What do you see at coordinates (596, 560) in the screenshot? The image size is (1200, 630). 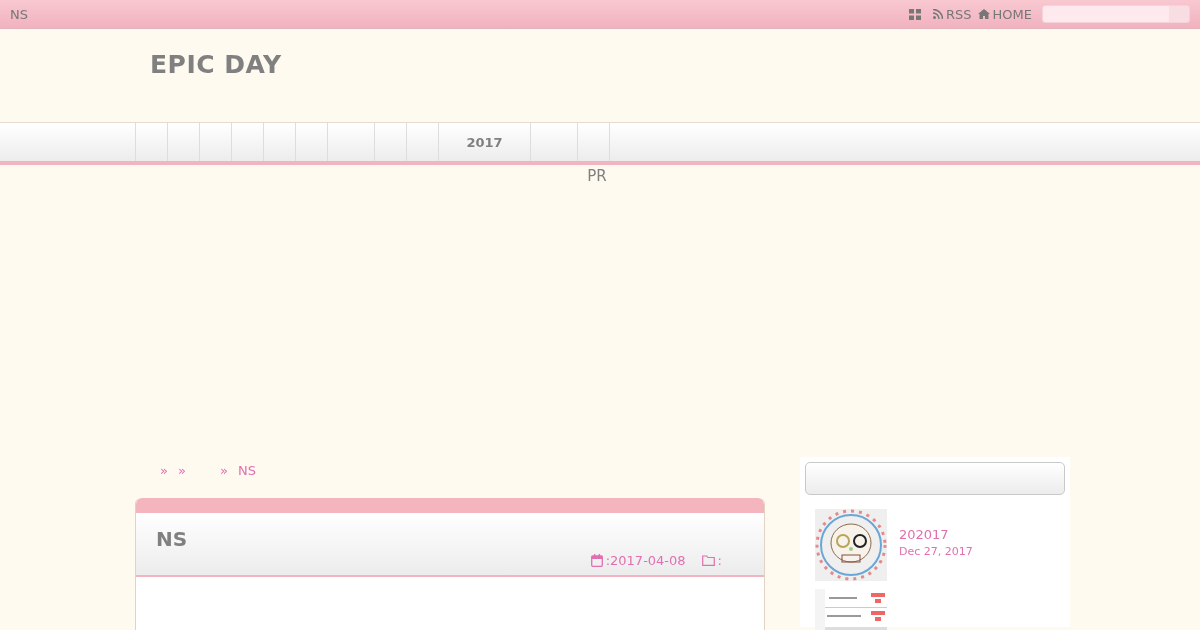 I see `calendar-icon` at bounding box center [596, 560].